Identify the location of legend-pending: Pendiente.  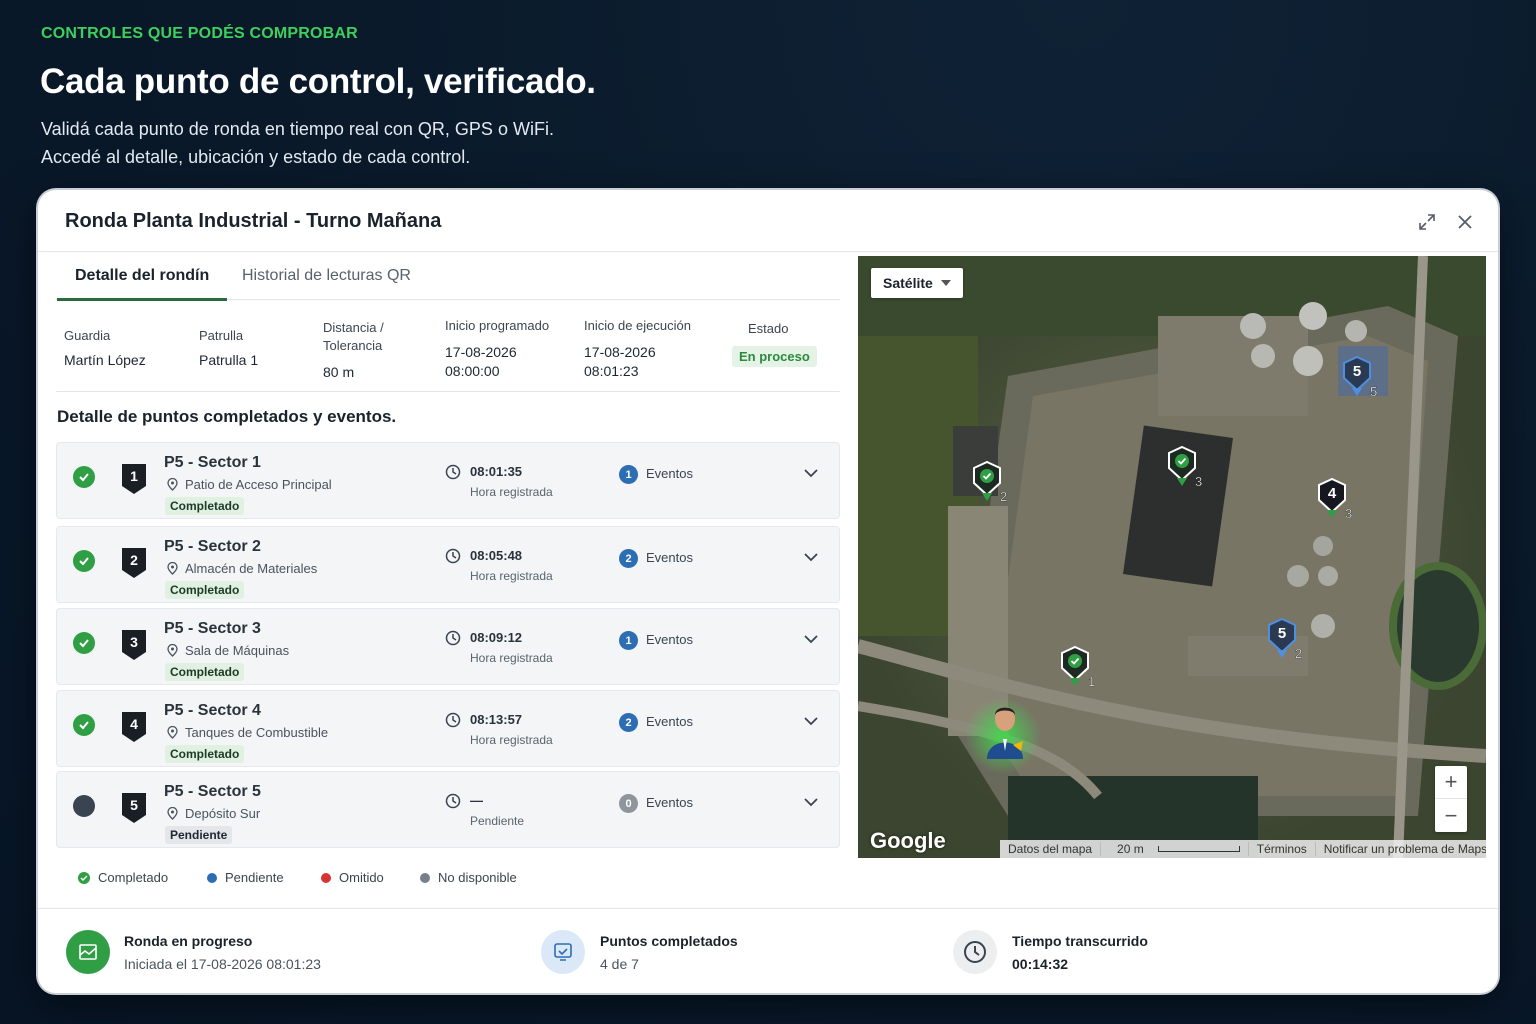
(245, 877).